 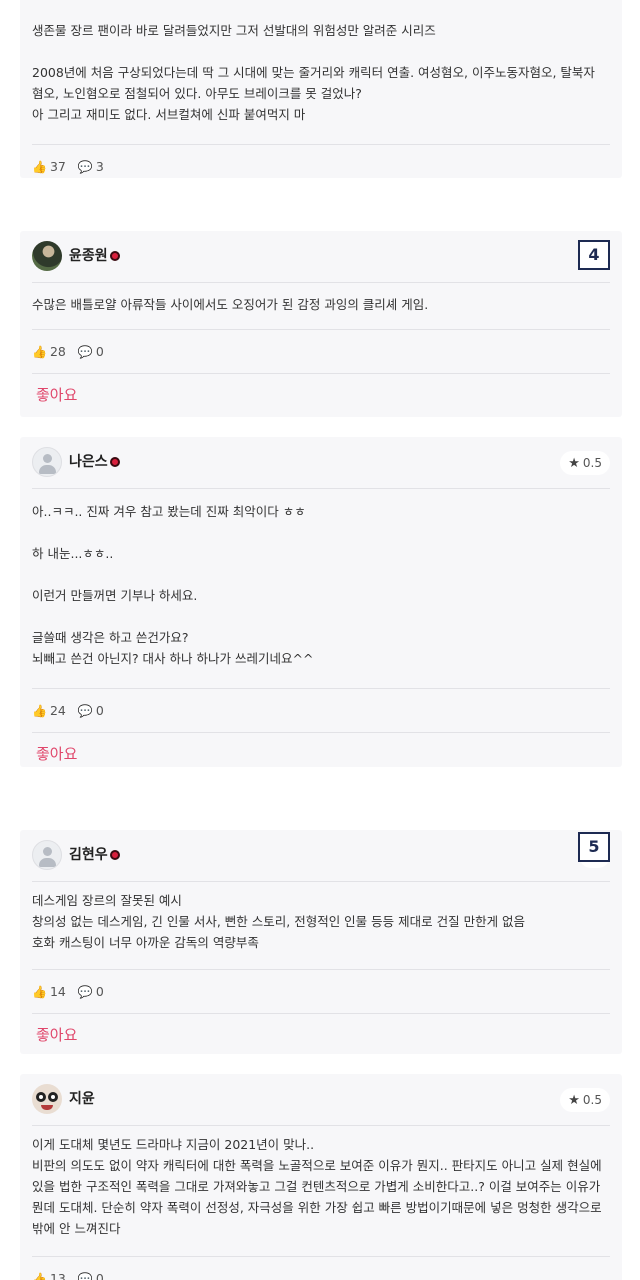 I want to click on like-count: 13, so click(x=57, y=1275).